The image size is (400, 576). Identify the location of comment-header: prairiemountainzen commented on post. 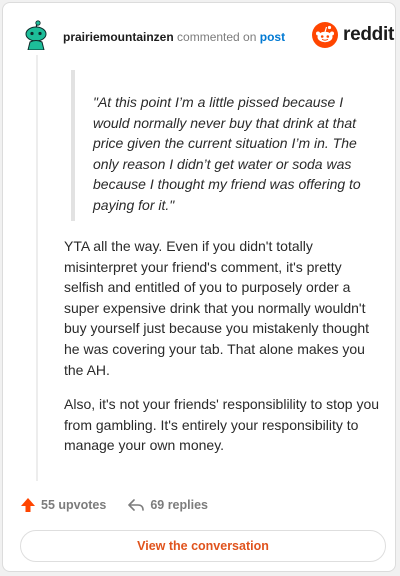
(174, 37).